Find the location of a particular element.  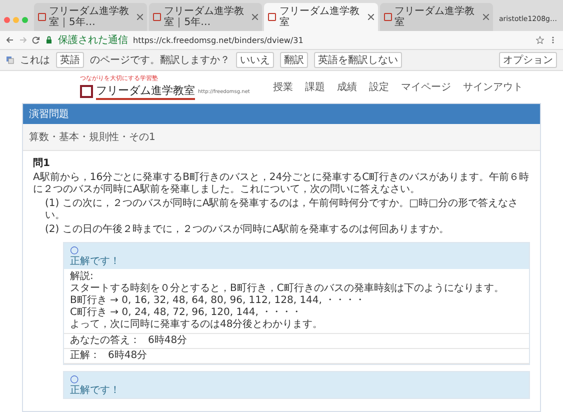

question-part: (1) この次に，２つのバスが同時にA駅前を発車するのは，午前何時何分ですか。□時□分の形で答えなさい。 is located at coordinates (282, 210).